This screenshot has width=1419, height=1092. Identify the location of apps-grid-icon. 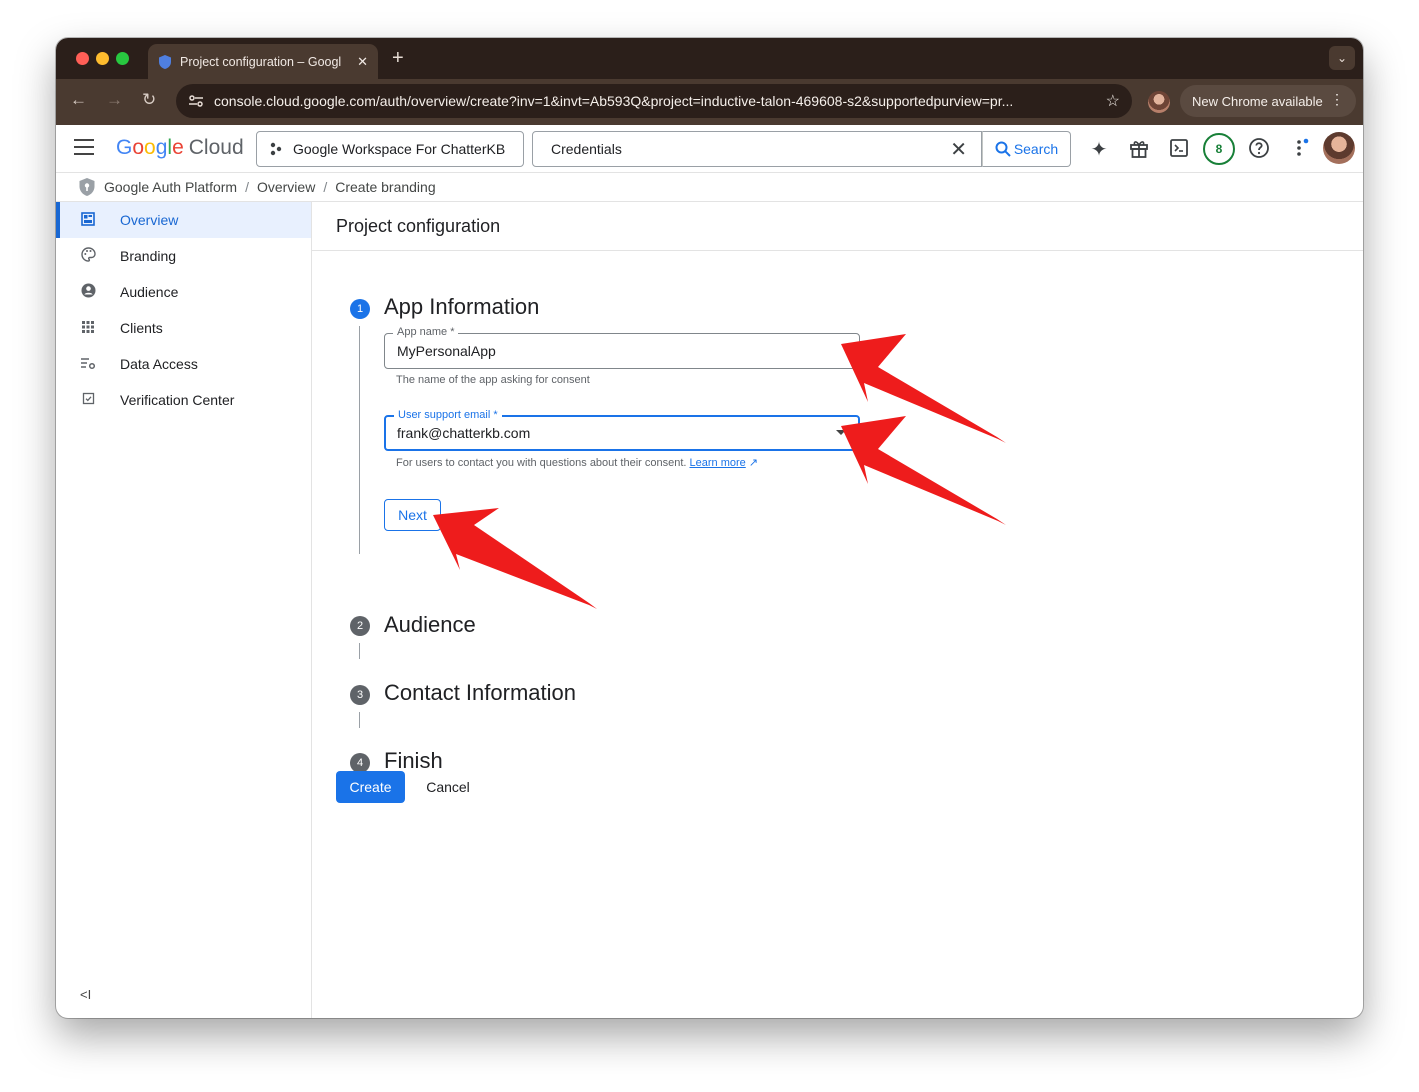
(88, 328).